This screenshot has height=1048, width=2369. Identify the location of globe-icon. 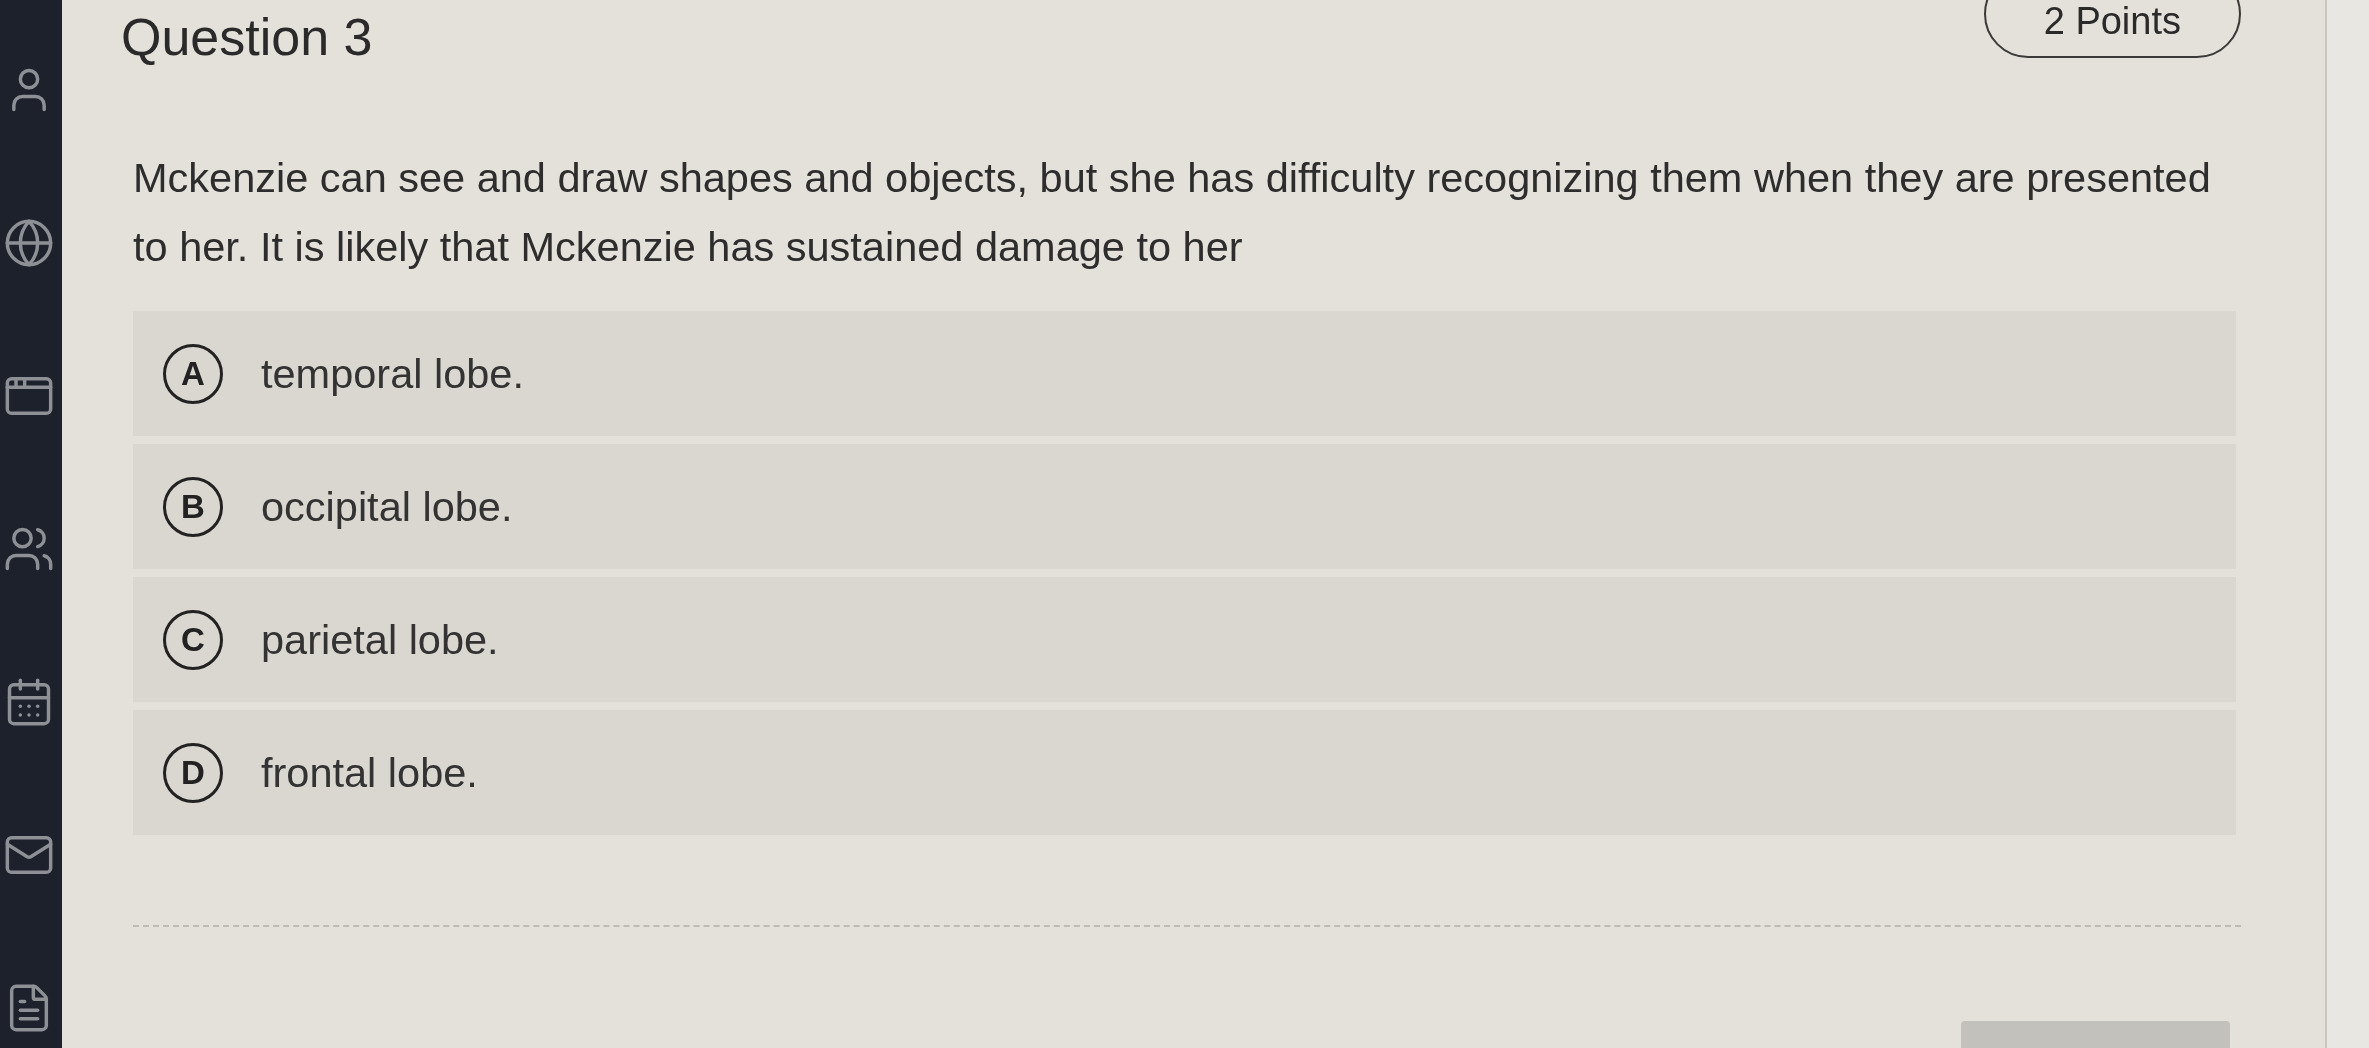
(29, 243).